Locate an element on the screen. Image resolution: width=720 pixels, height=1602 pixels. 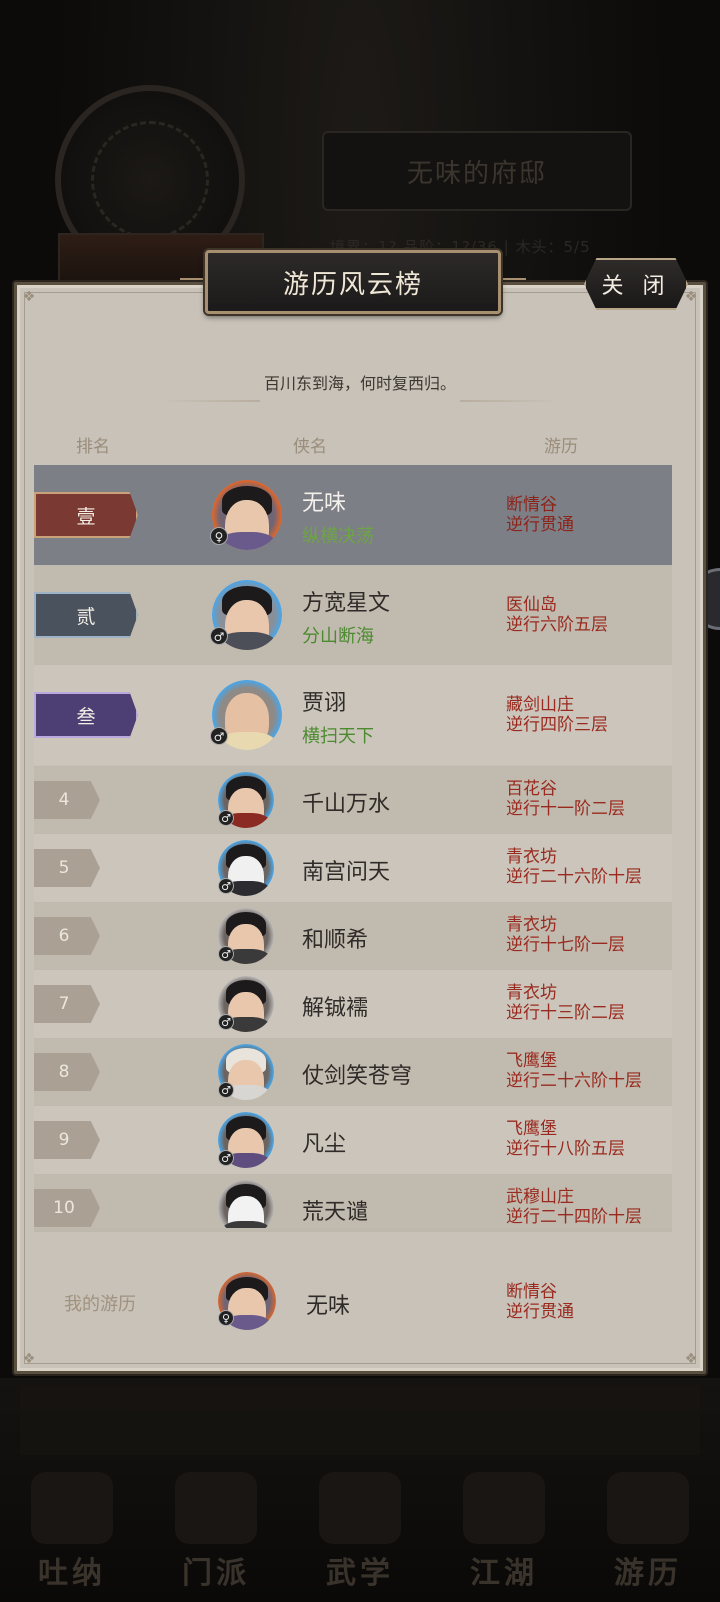
leaderboard-row: 贰 ♂ 方宽星文 分山断海 医仙岛 逆行六阶五层 is located at coordinates (353, 615).